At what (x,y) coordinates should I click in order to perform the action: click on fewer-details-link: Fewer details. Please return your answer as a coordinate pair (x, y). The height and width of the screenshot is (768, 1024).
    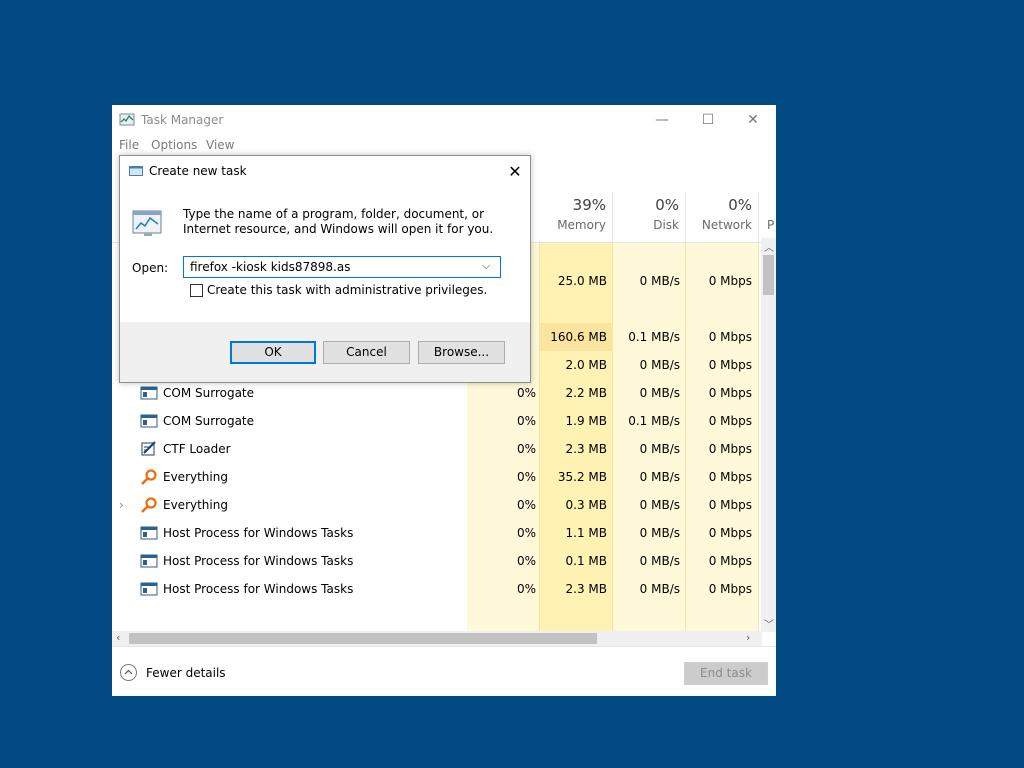
    Looking at the image, I should click on (186, 673).